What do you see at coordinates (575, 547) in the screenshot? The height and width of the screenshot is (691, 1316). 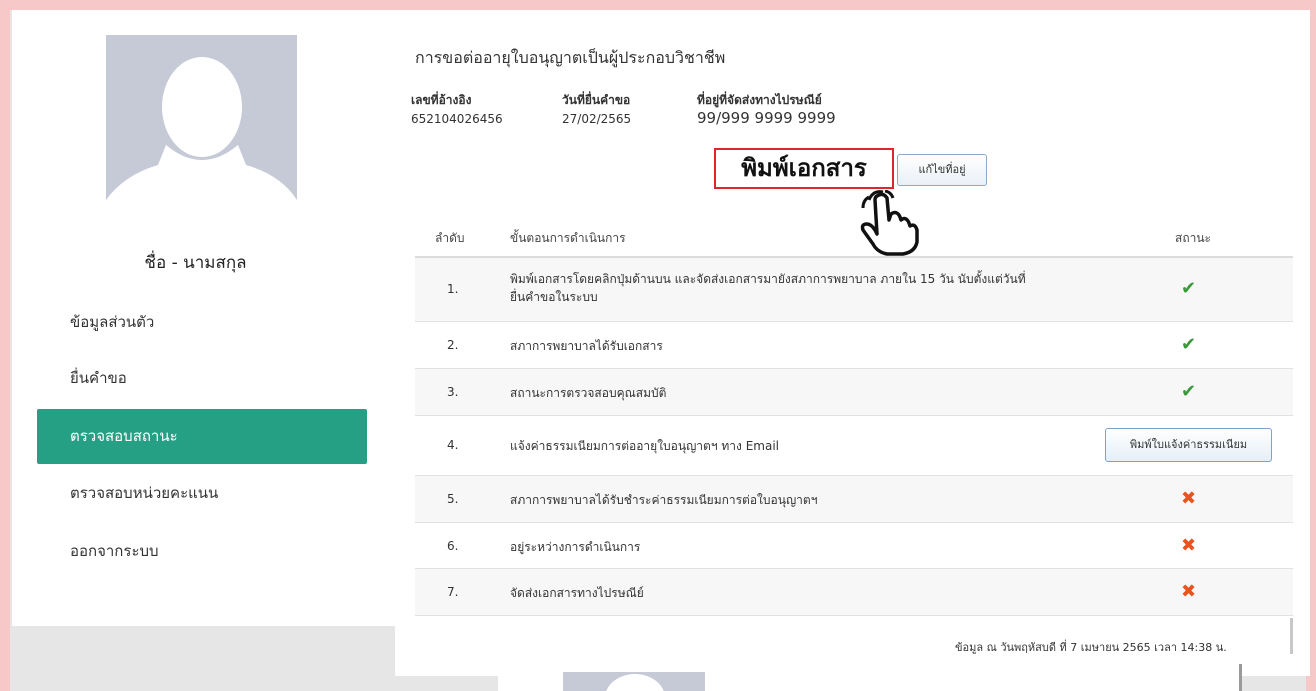 I see `row-step: อยู่ระหว่างการดำเนินการ` at bounding box center [575, 547].